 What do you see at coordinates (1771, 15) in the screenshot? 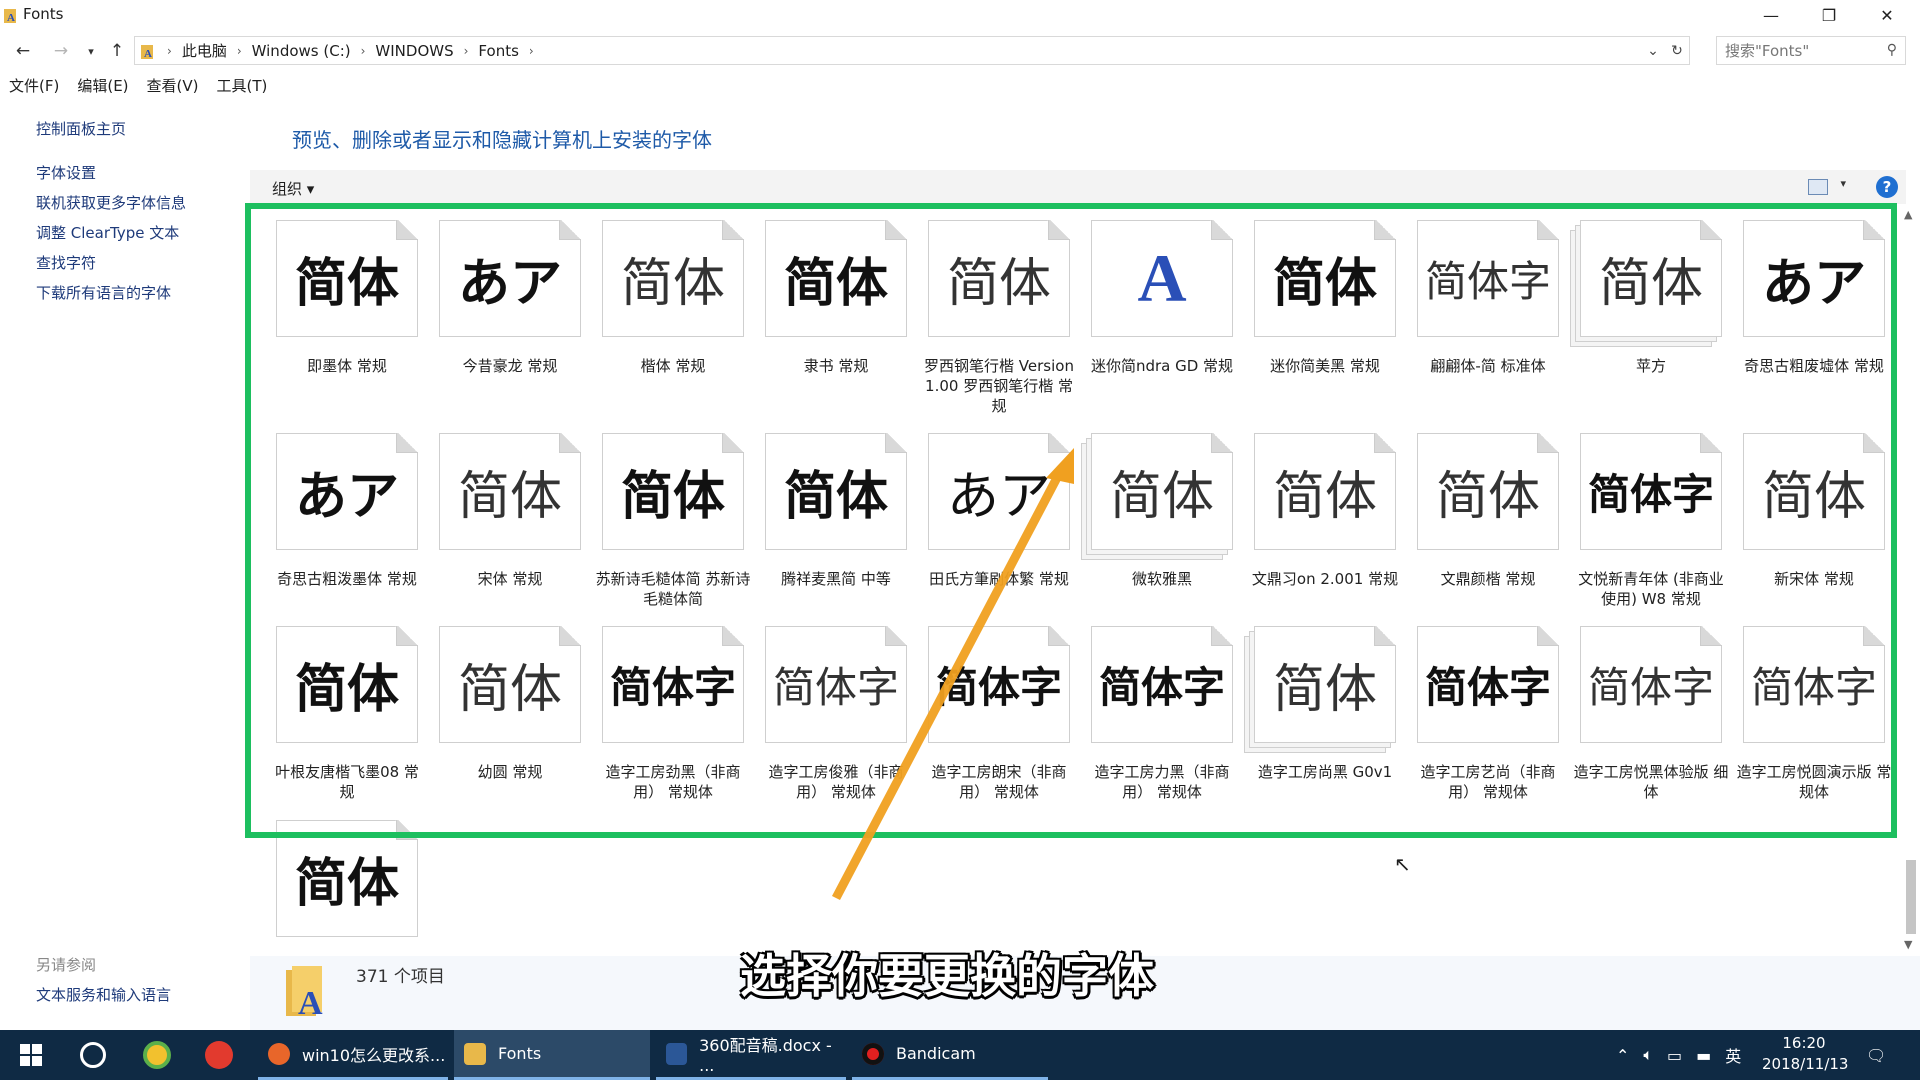
I see `minimize-button: —` at bounding box center [1771, 15].